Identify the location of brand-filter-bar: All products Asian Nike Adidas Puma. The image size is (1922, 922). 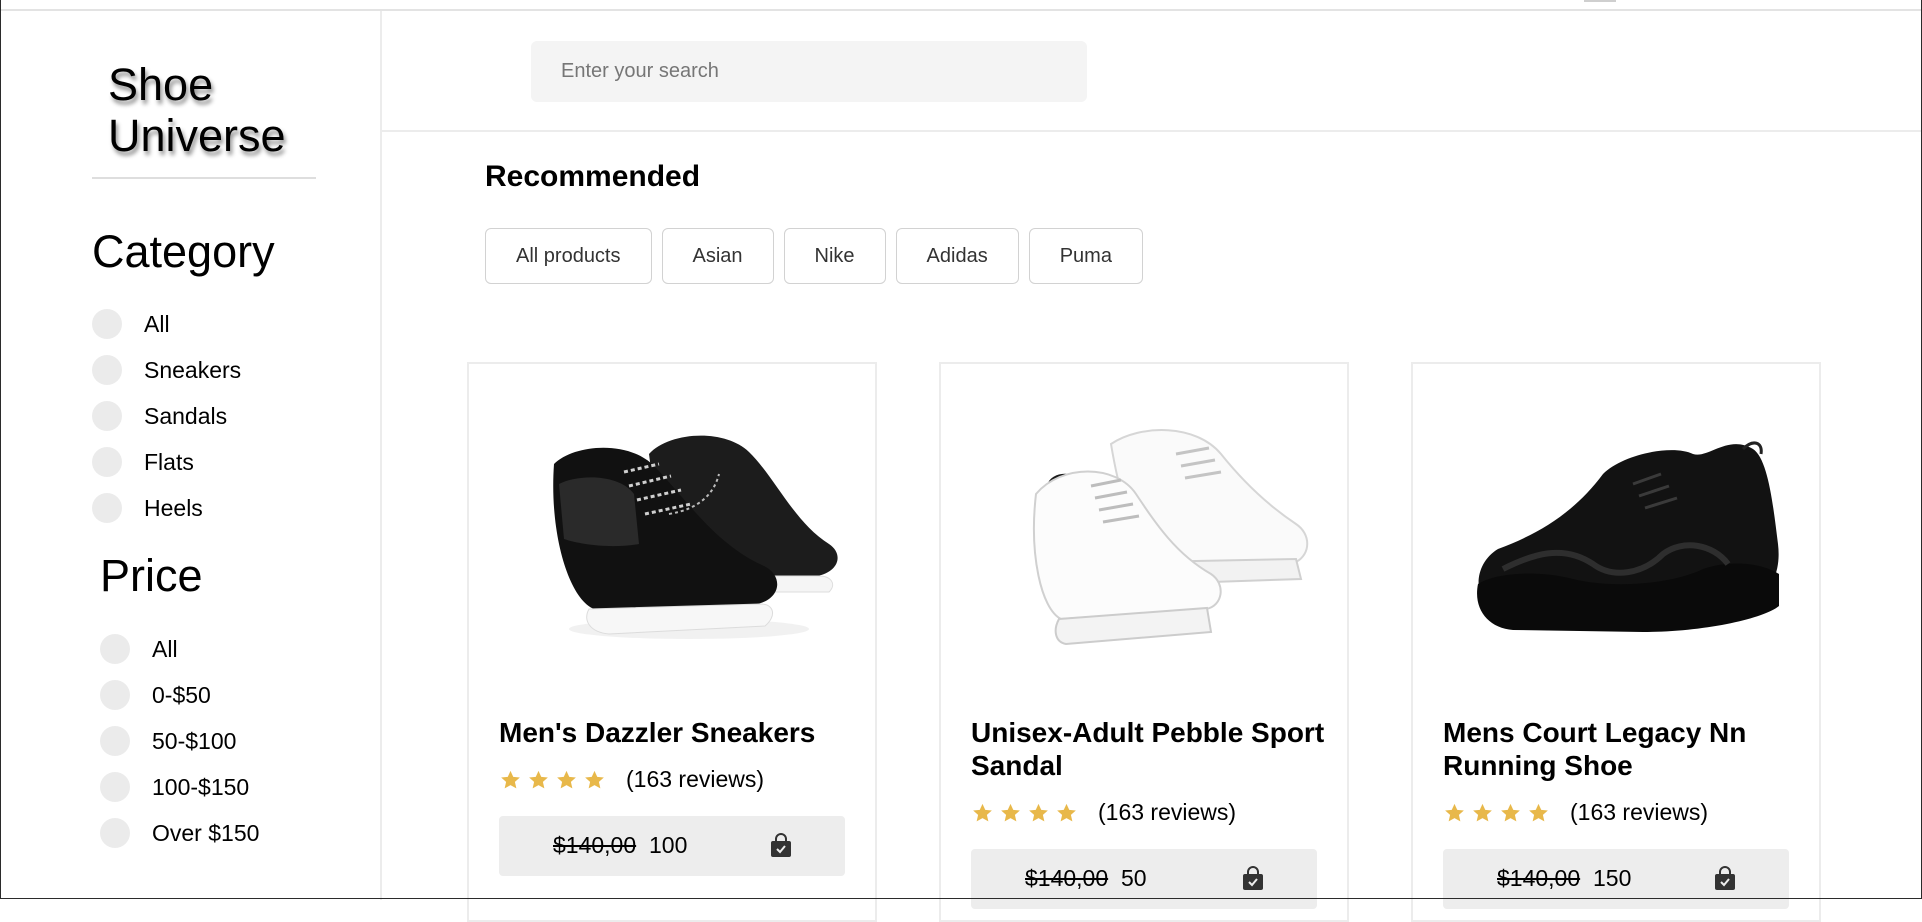
(814, 256).